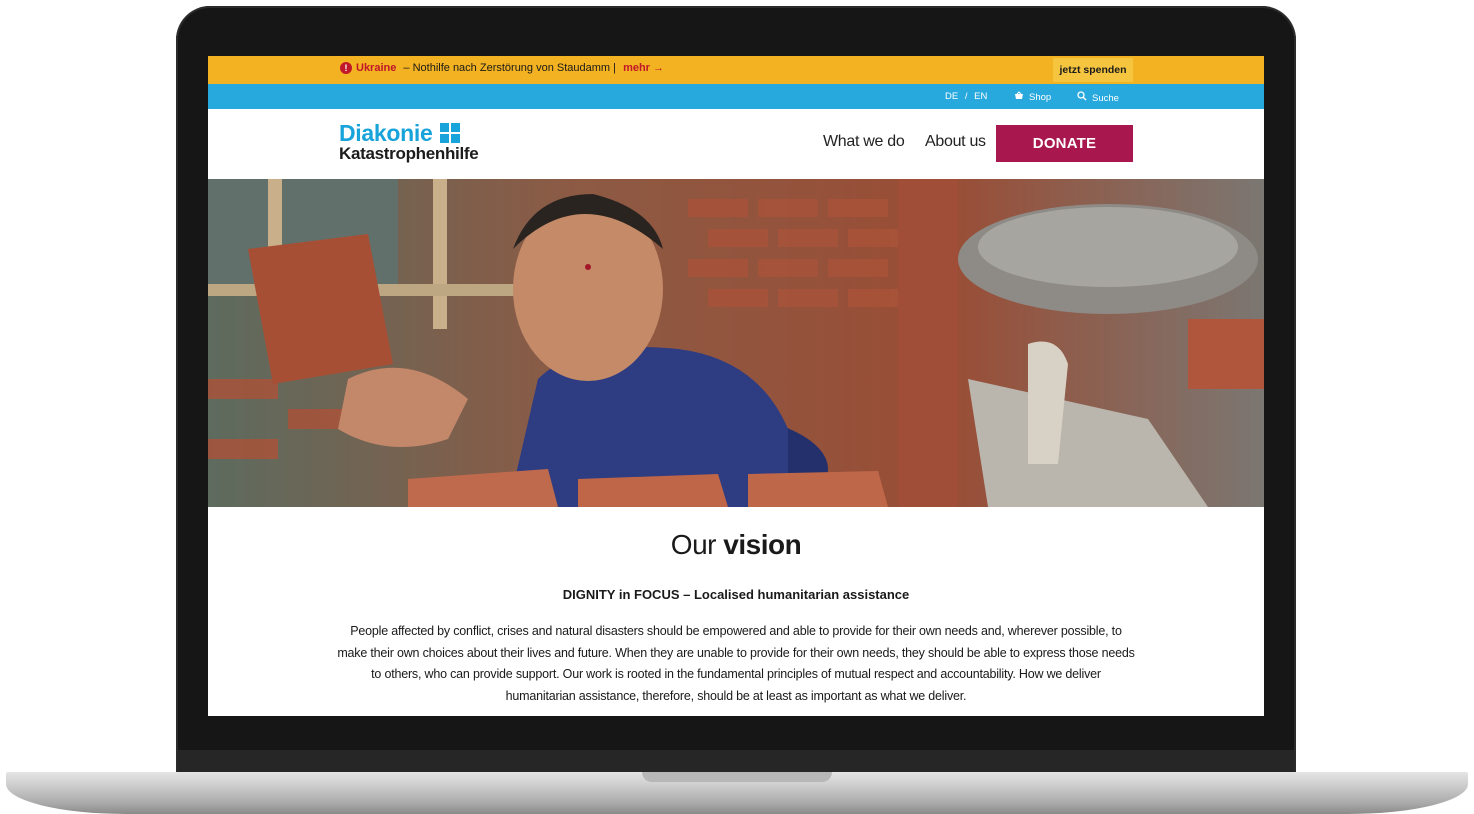 This screenshot has width=1474, height=814. Describe the element at coordinates (955, 142) in the screenshot. I see `nav-about-us: About us` at that location.